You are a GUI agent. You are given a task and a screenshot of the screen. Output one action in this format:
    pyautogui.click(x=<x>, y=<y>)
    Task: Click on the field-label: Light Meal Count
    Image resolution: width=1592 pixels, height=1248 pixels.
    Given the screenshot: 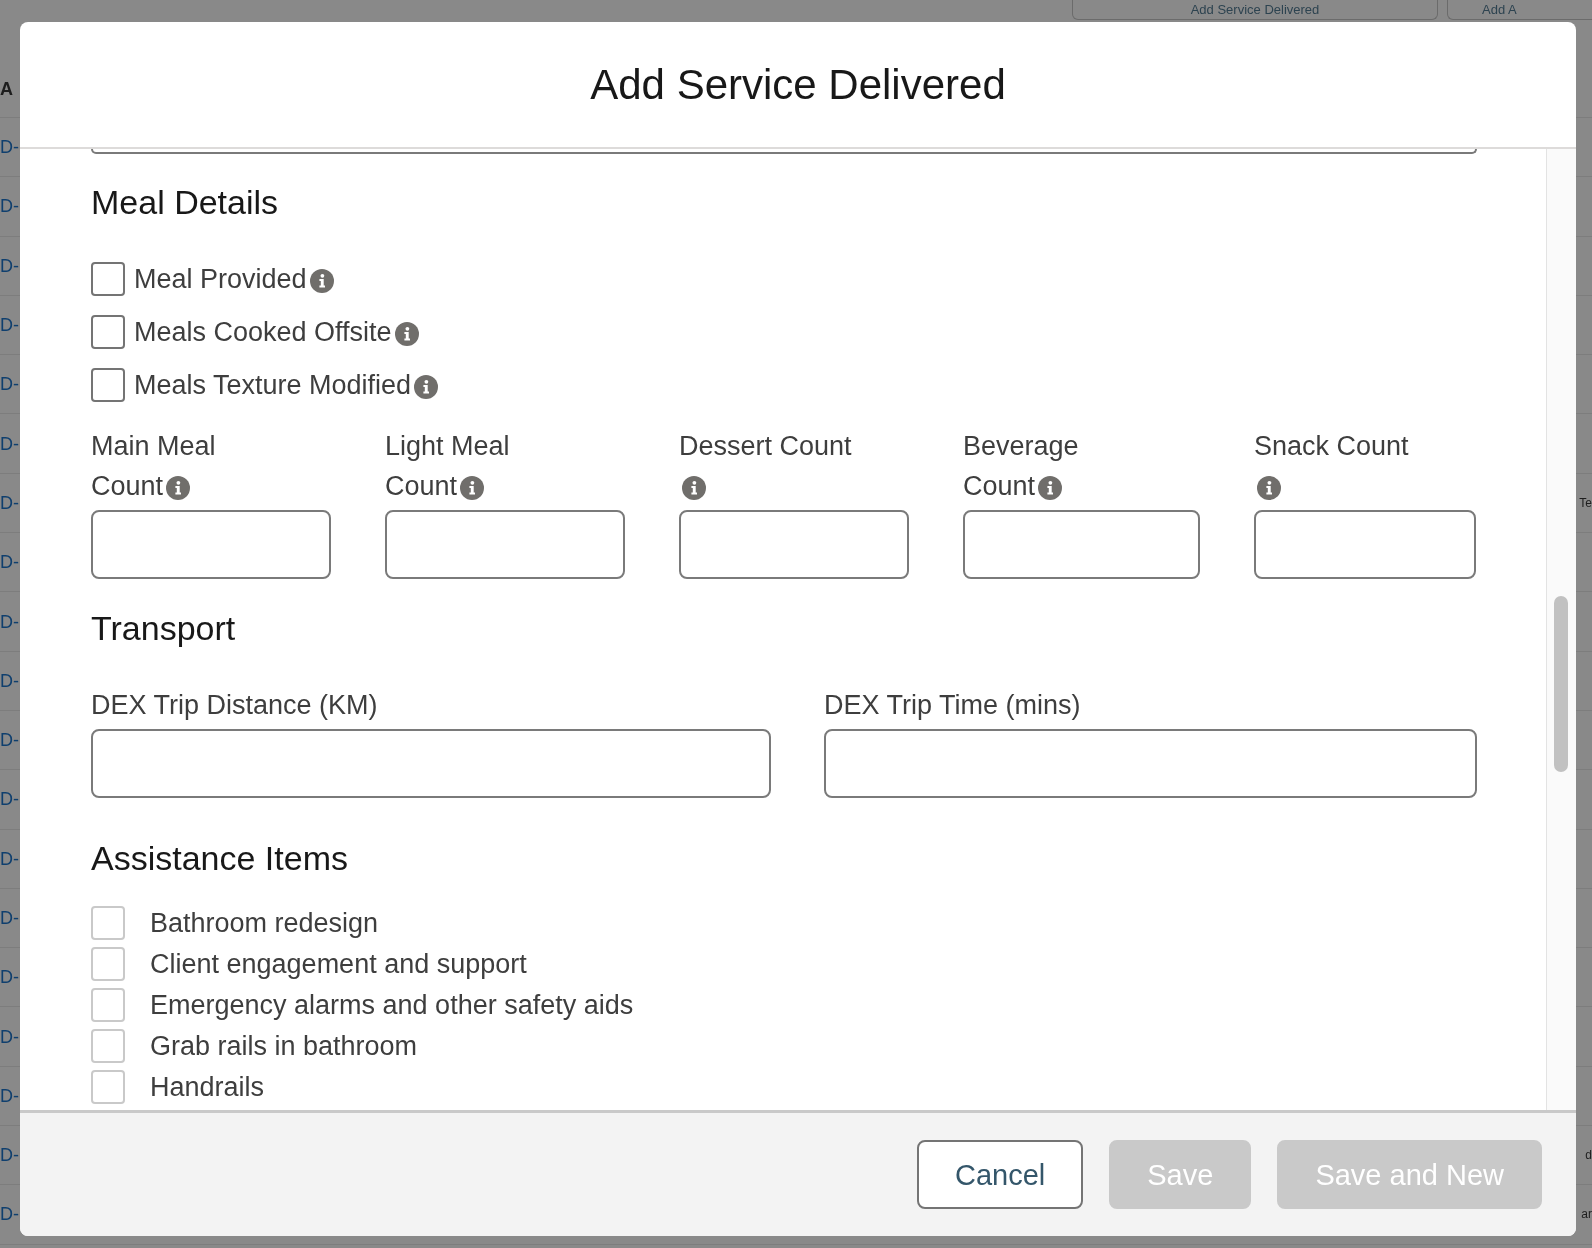 What is the action you would take?
    pyautogui.click(x=447, y=466)
    